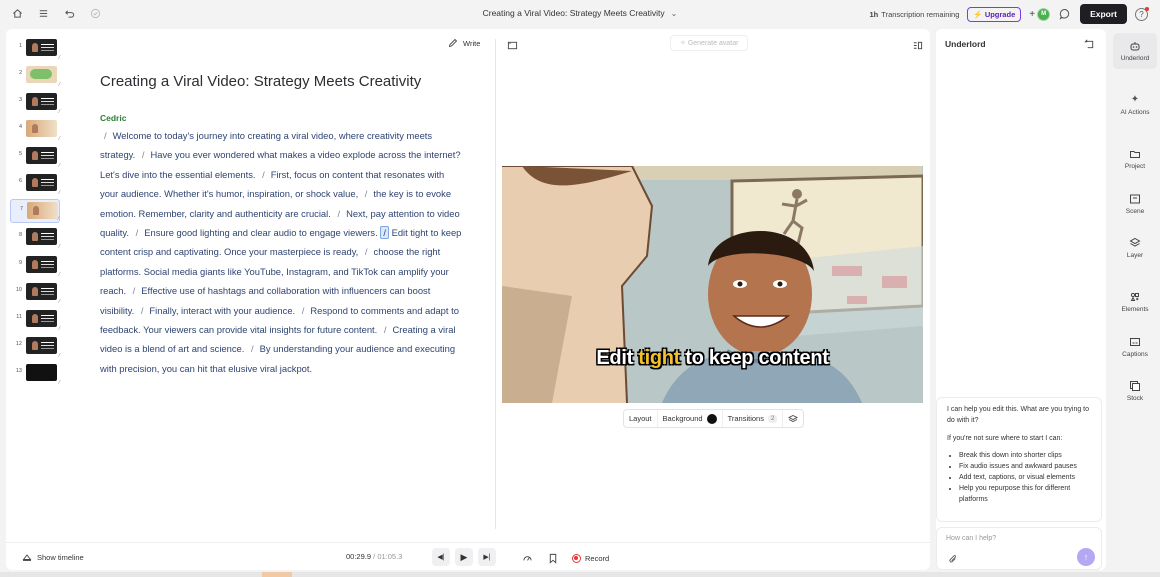 The width and height of the screenshot is (1160, 577). I want to click on record-label: Record, so click(597, 558).